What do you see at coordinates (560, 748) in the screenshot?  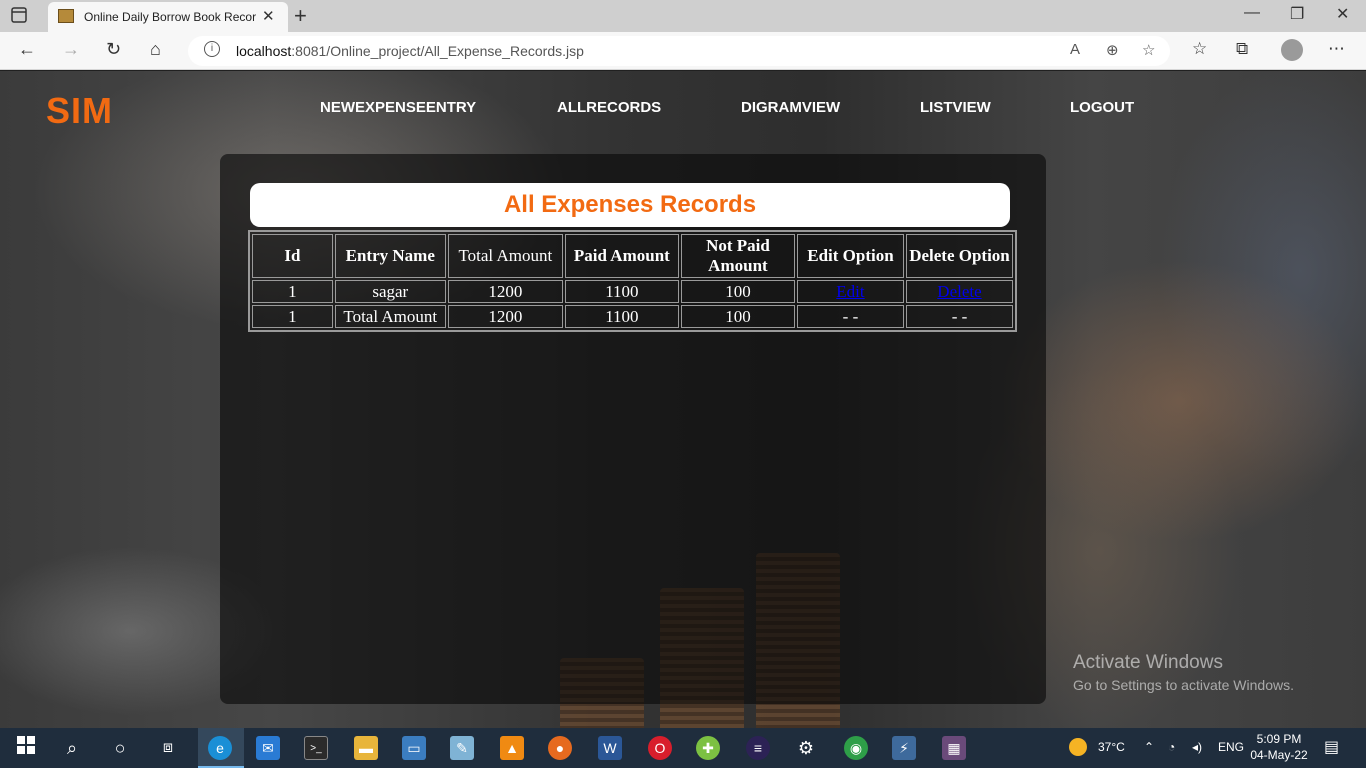 I see `firefox-icon: ●` at bounding box center [560, 748].